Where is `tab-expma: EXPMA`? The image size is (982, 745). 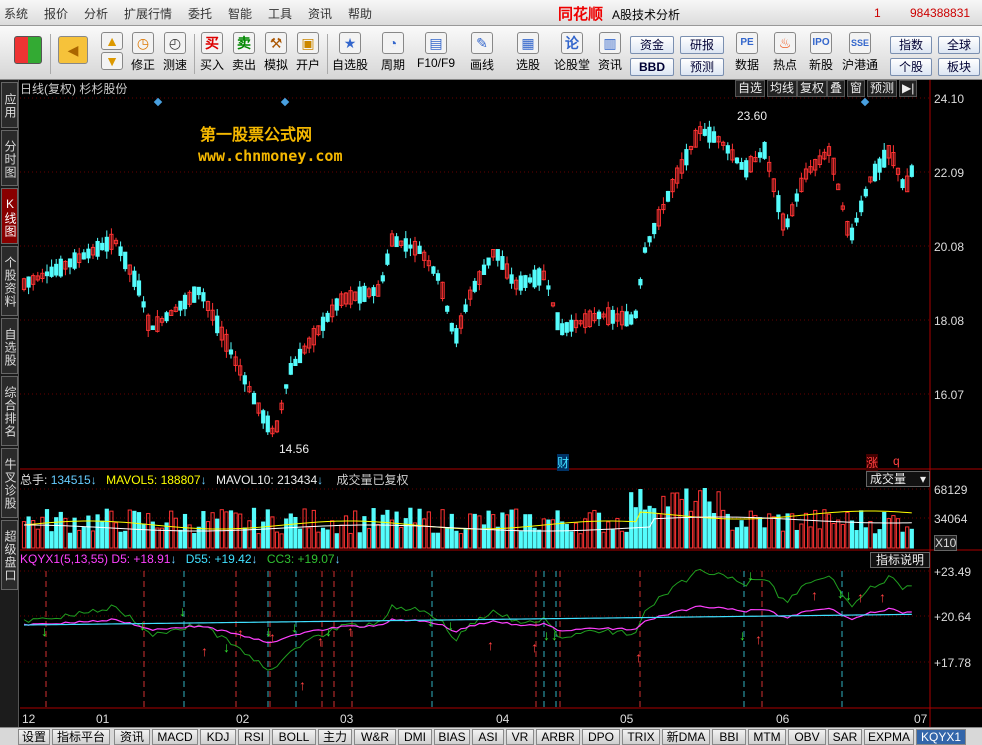 tab-expma: EXPMA is located at coordinates (889, 737).